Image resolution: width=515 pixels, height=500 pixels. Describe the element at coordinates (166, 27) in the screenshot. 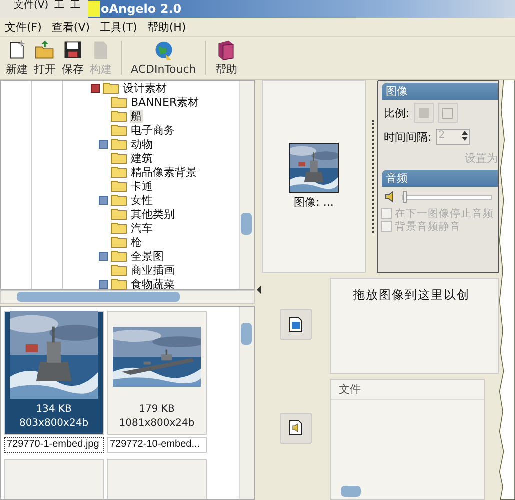

I see `menu-item: 帮助(H)` at that location.